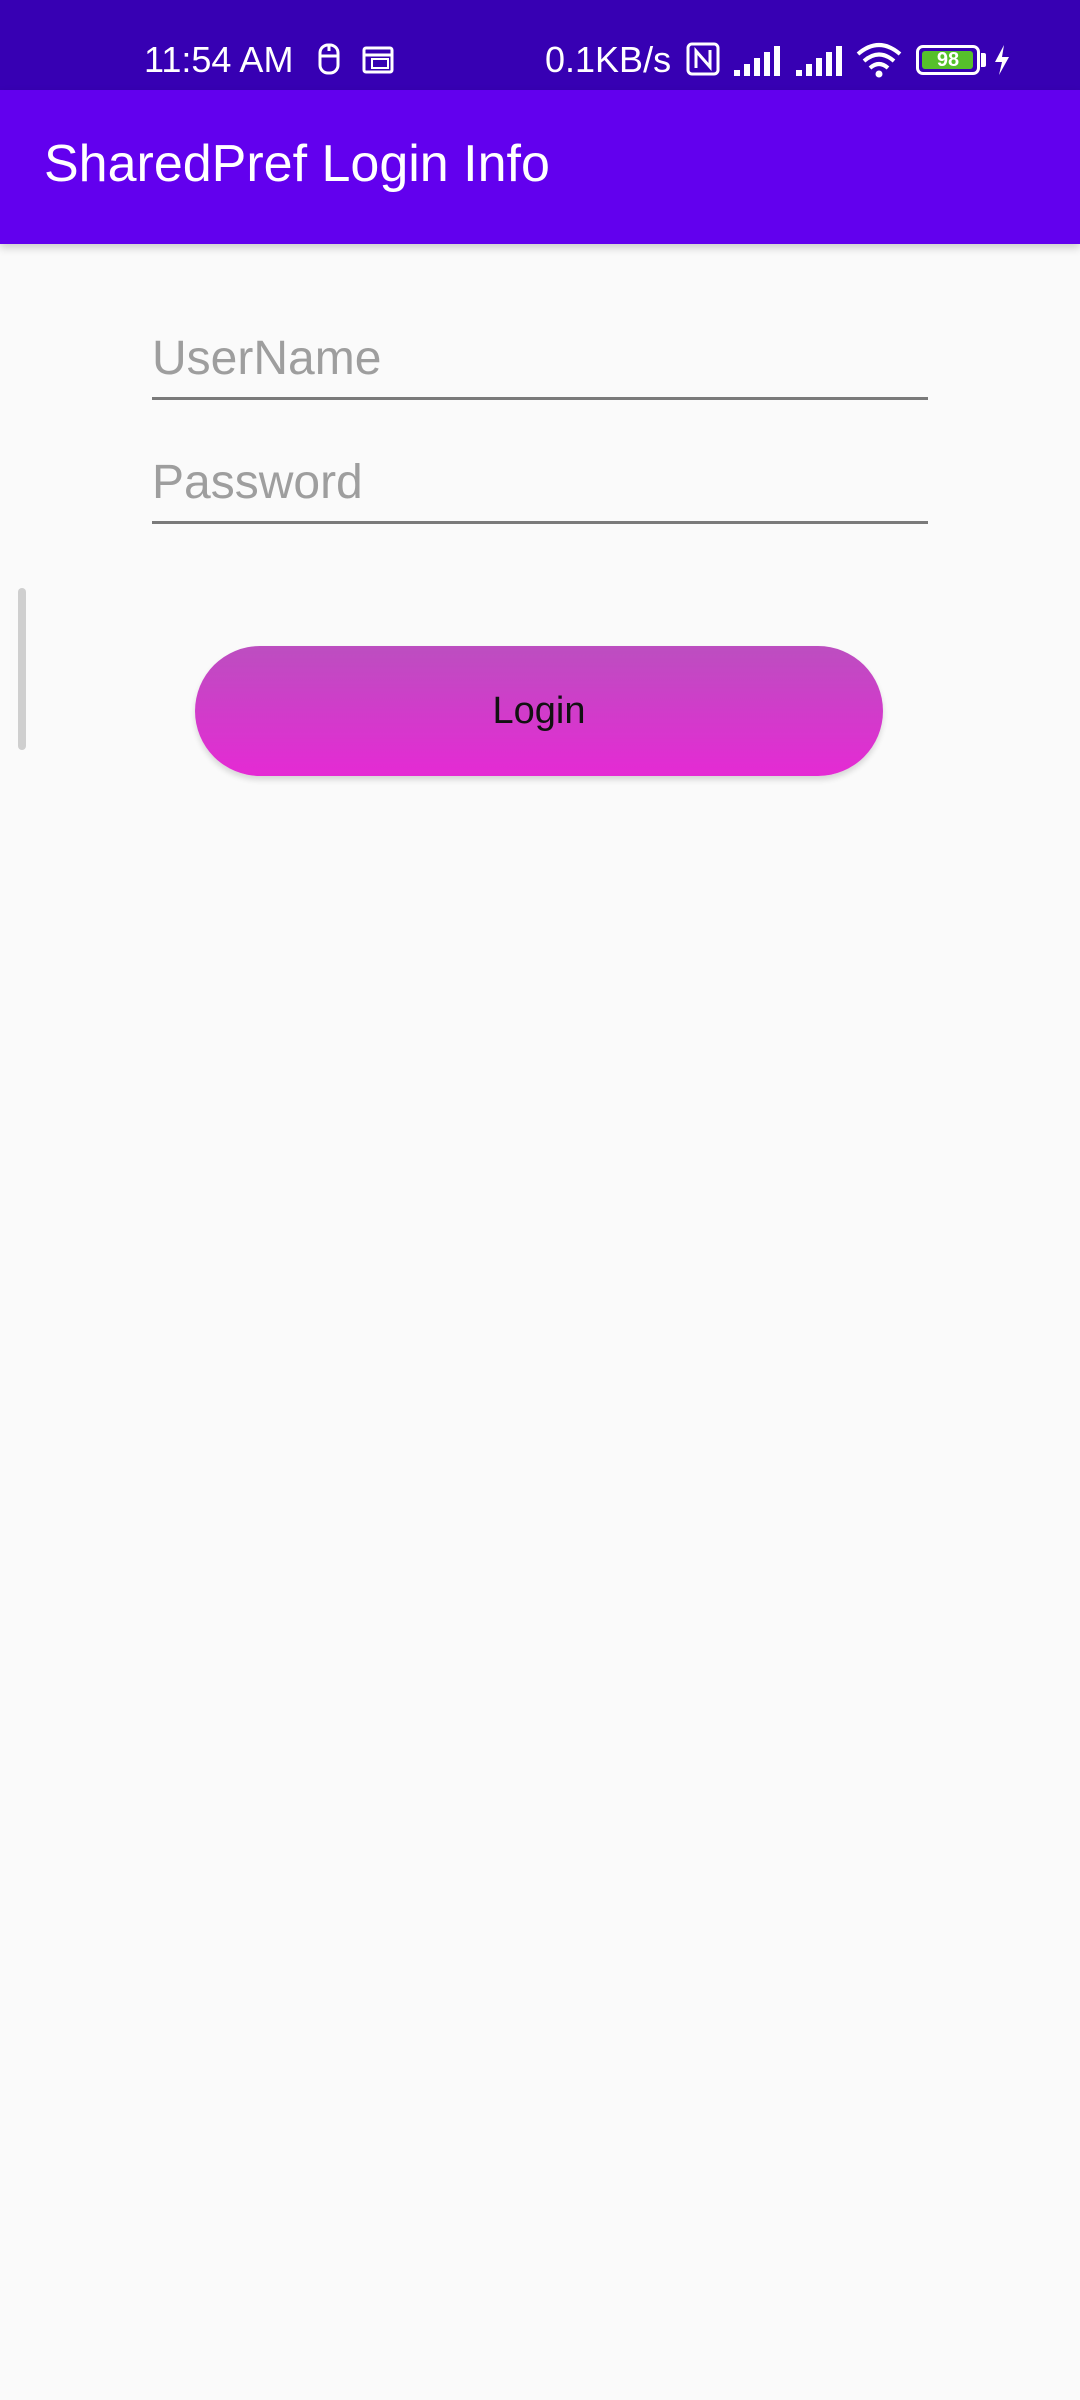 This screenshot has width=1080, height=2400. I want to click on wifi-icon, so click(879, 60).